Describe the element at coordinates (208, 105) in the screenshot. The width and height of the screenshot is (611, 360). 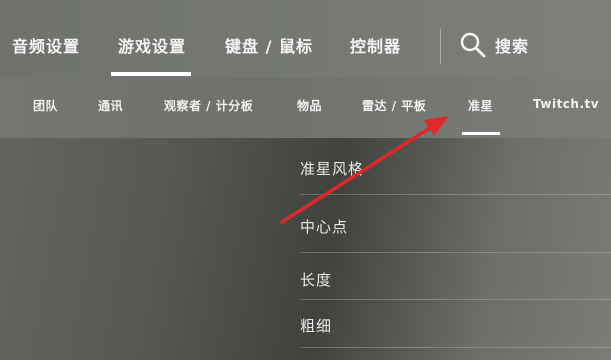
I see `subtab-spectator-scoreboard: 观察者 / 计分板` at that location.